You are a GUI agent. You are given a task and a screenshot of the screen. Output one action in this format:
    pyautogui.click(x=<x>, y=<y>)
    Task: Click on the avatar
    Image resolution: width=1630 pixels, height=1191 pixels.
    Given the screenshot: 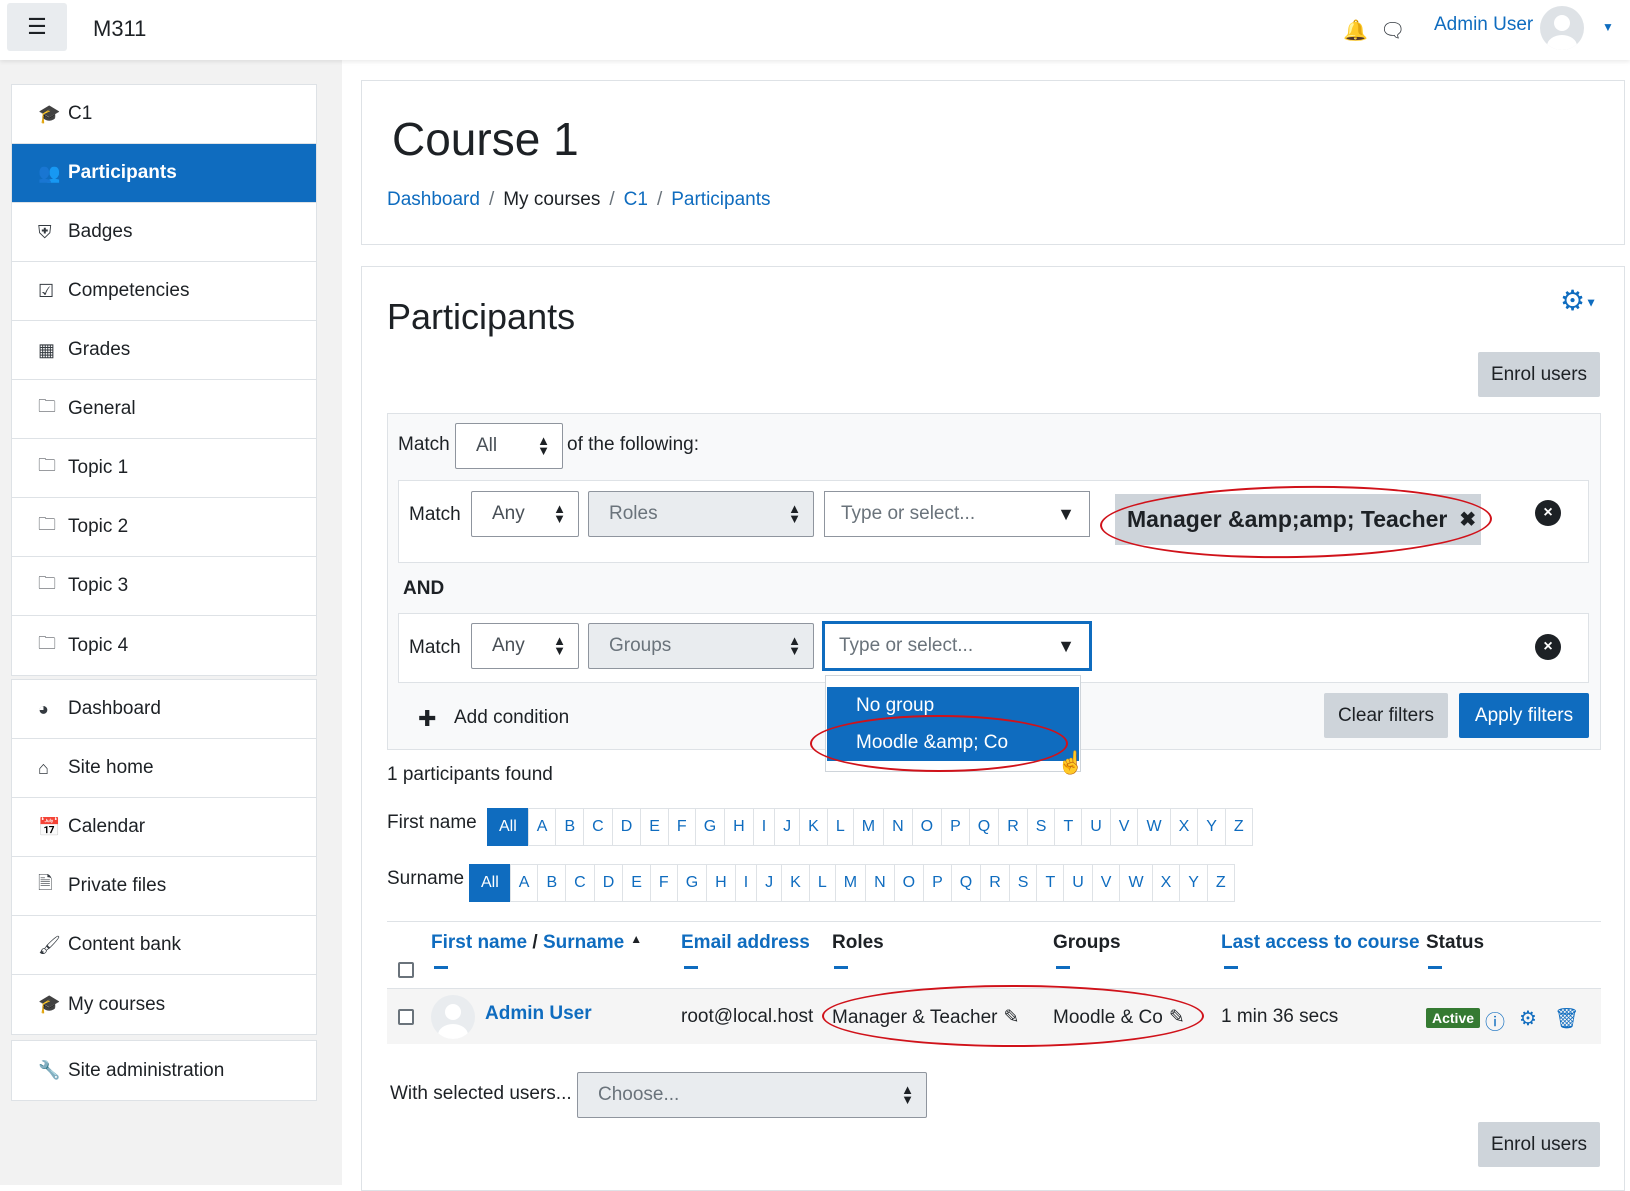 What is the action you would take?
    pyautogui.click(x=1562, y=28)
    